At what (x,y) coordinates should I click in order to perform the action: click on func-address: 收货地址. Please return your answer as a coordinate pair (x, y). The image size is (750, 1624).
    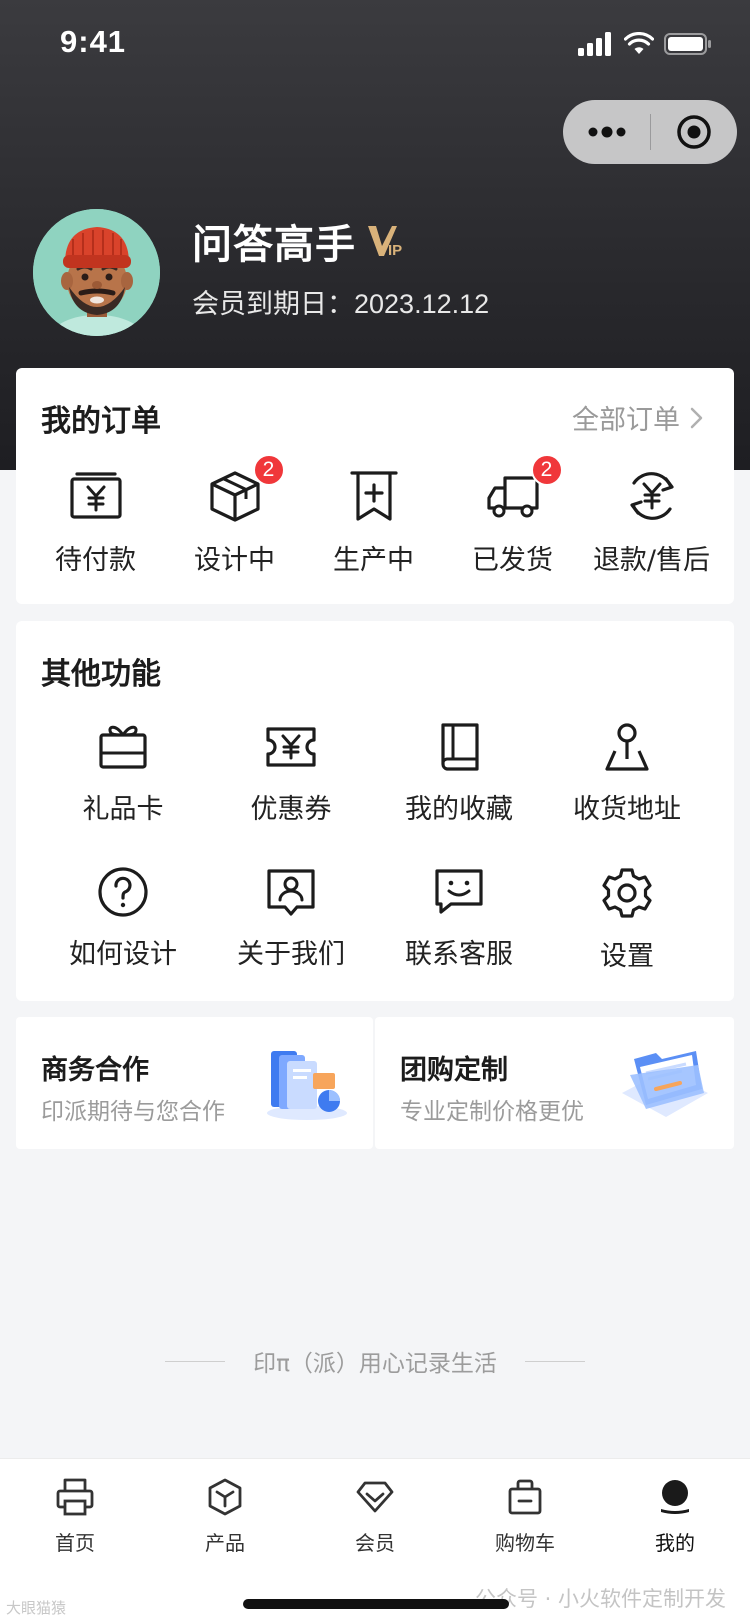
    Looking at the image, I should click on (627, 793).